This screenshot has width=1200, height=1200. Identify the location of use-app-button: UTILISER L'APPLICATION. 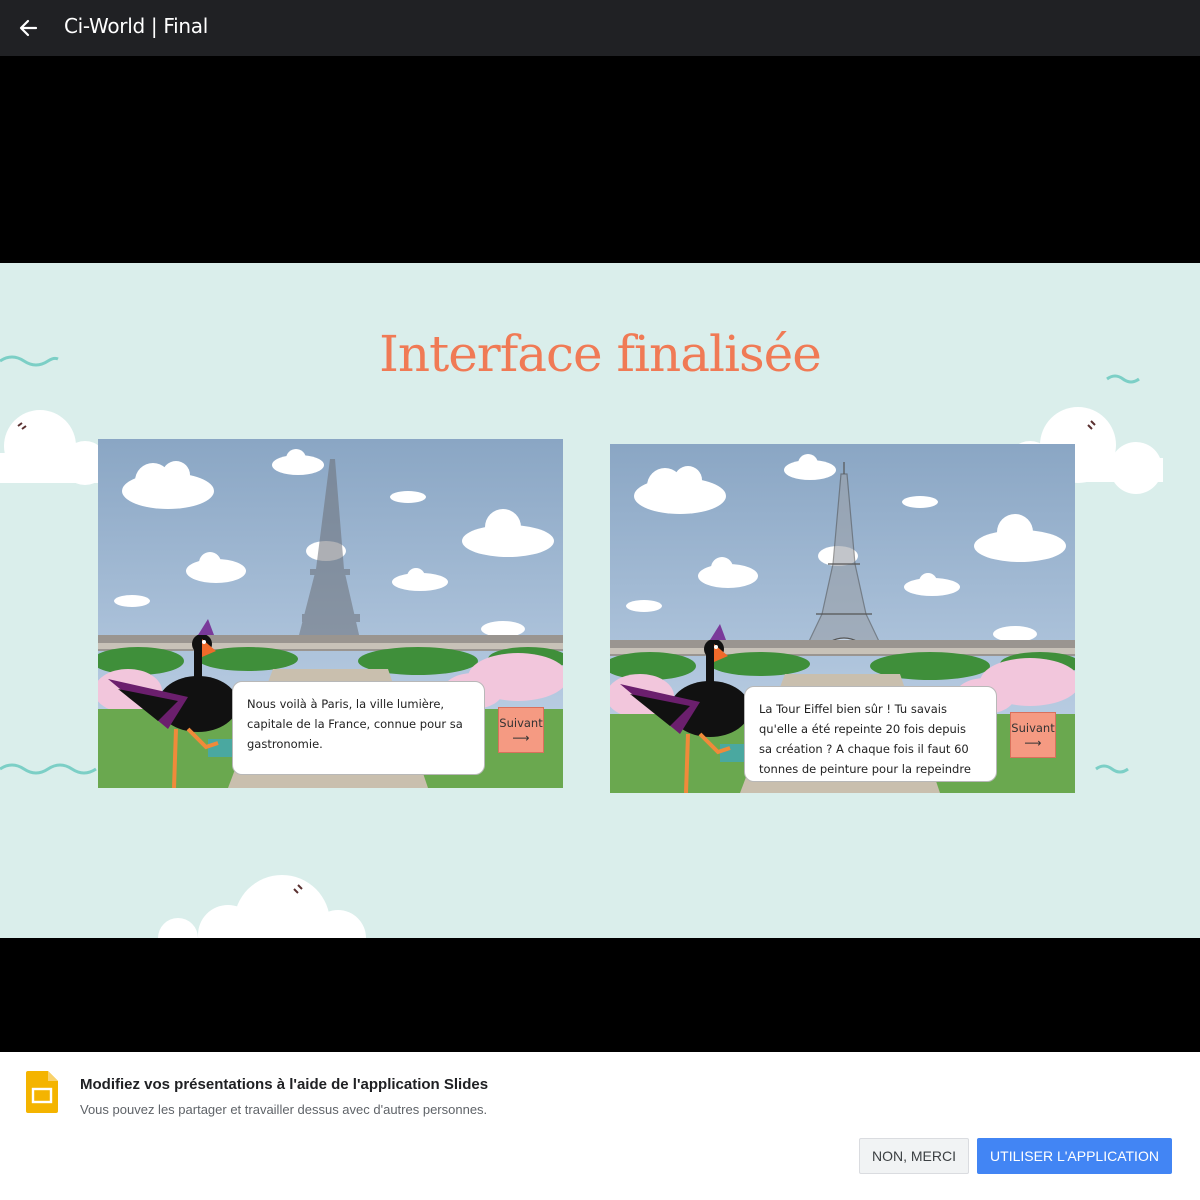
(1074, 1156).